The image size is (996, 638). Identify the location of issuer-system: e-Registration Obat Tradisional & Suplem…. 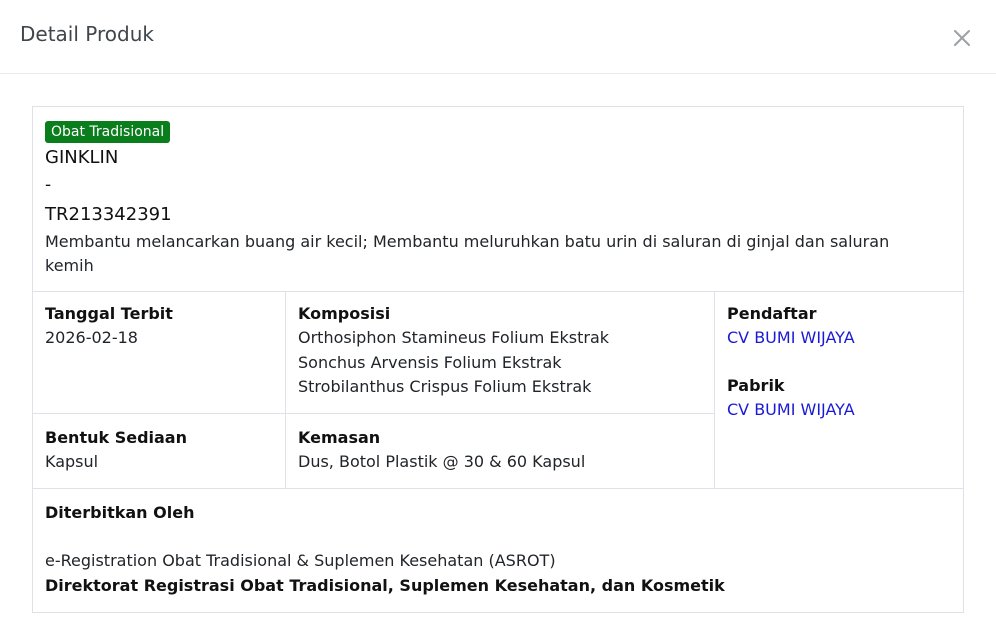
(300, 560).